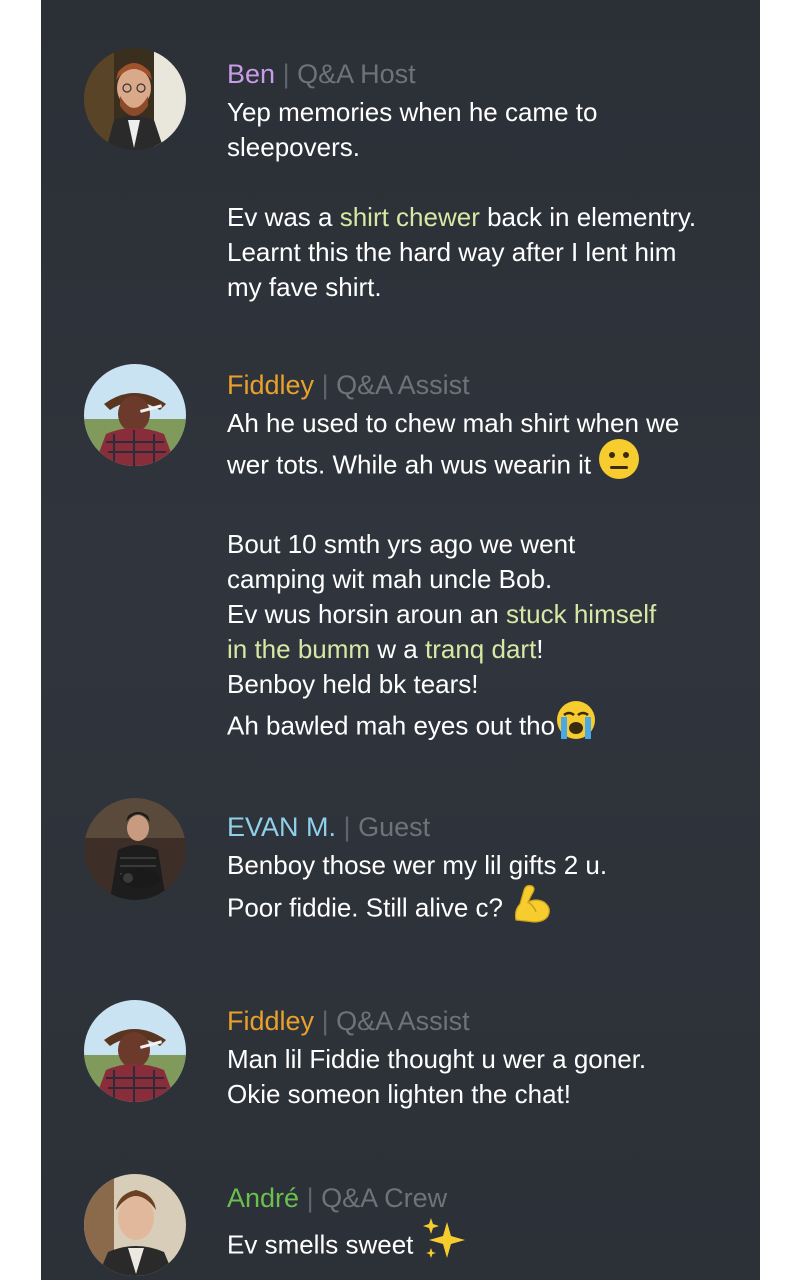  What do you see at coordinates (384, 1198) in the screenshot?
I see `author-role: Q&A Crew` at bounding box center [384, 1198].